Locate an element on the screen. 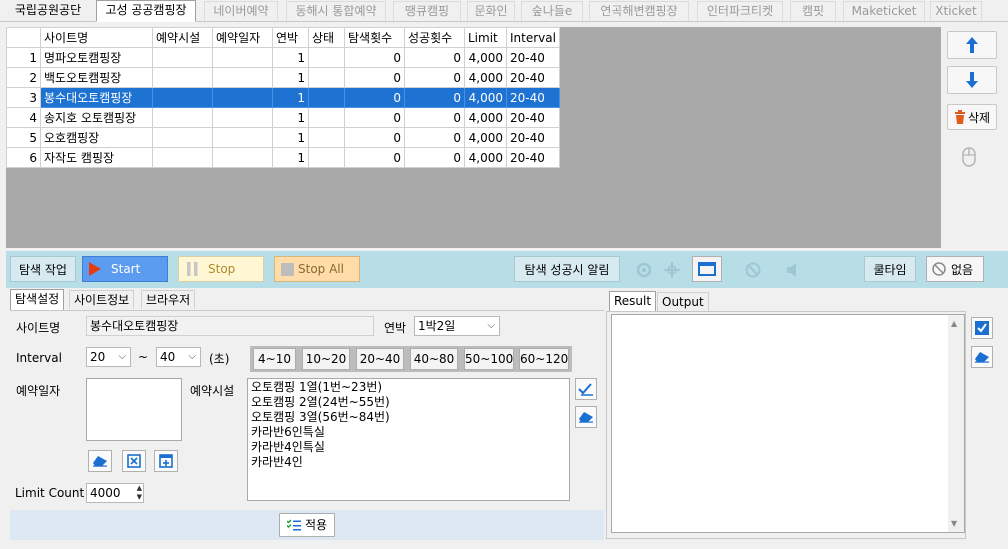  tab-campit: 캠핏 is located at coordinates (813, 11).